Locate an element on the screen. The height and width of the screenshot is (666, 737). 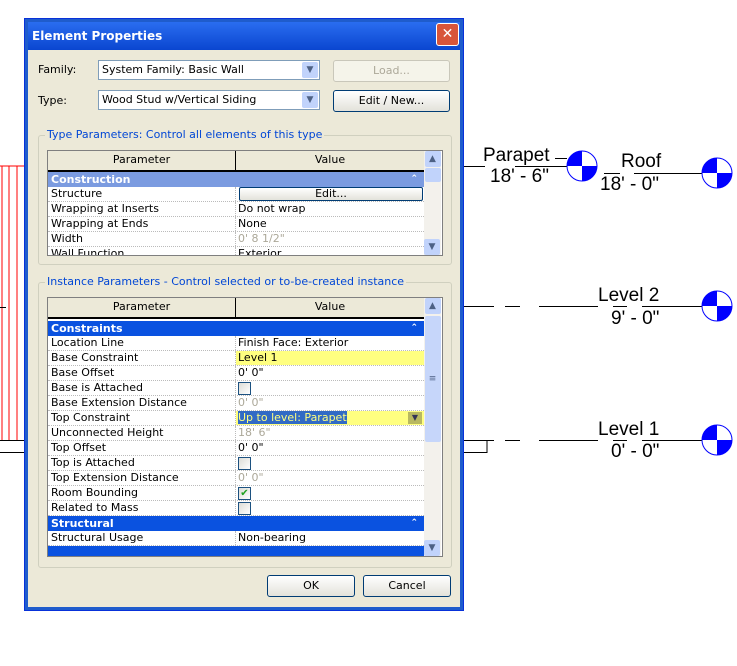
property-name: Wrapping at Inserts is located at coordinates (142, 209).